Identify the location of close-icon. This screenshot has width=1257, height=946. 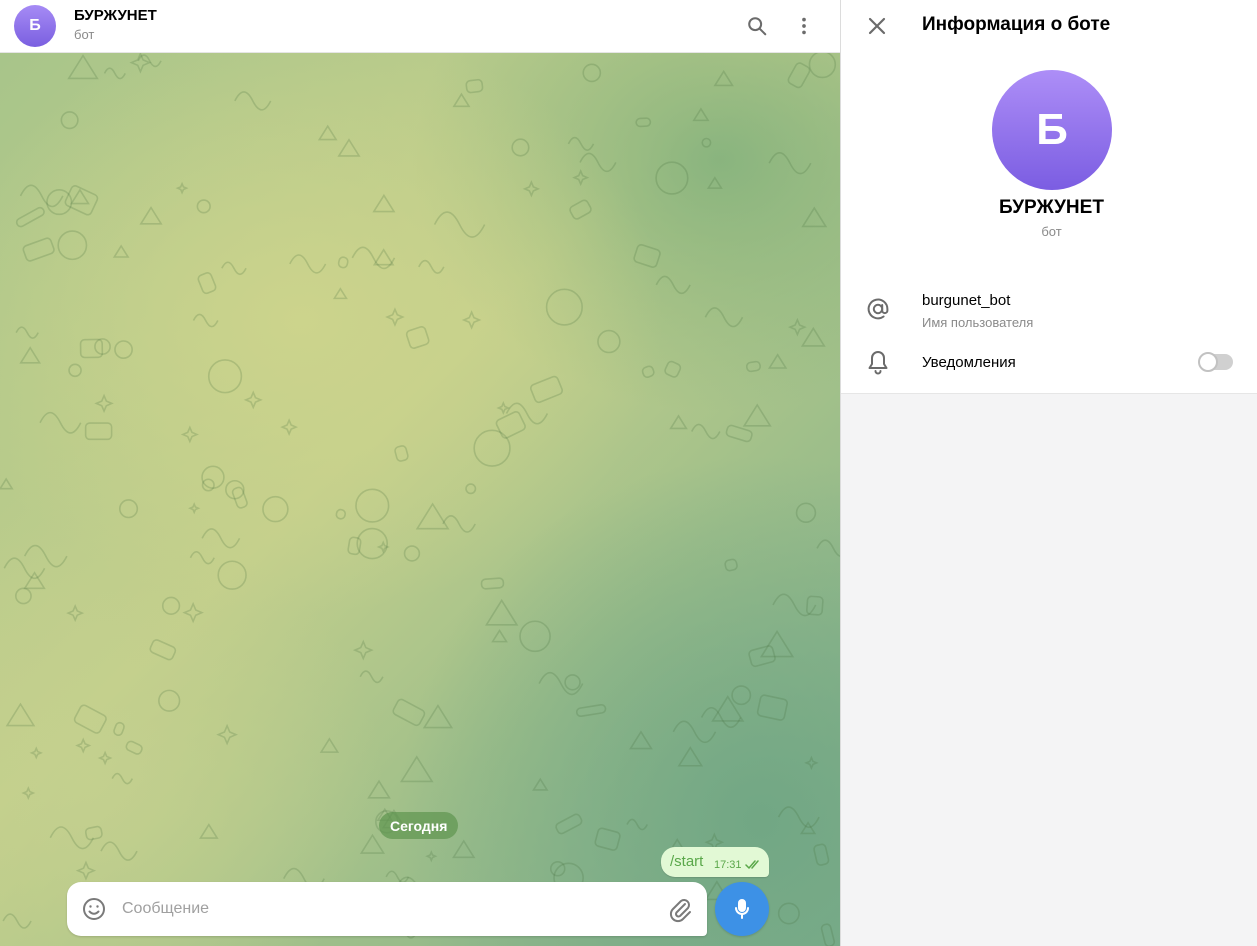
(877, 26).